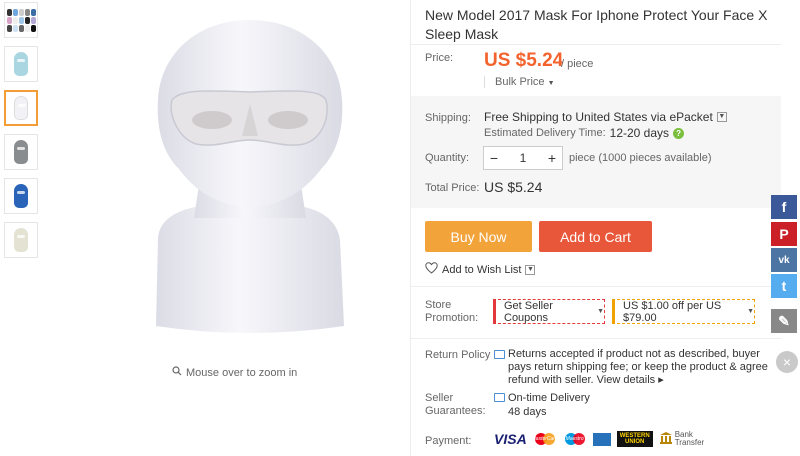  Describe the element at coordinates (549, 398) in the screenshot. I see `guarantee-line1: On-time Delivery` at that location.